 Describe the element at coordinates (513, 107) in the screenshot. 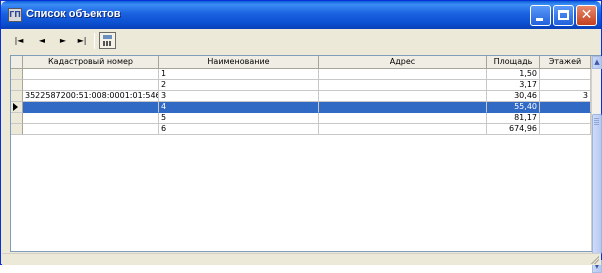

I see `cell-area: 55,40` at that location.